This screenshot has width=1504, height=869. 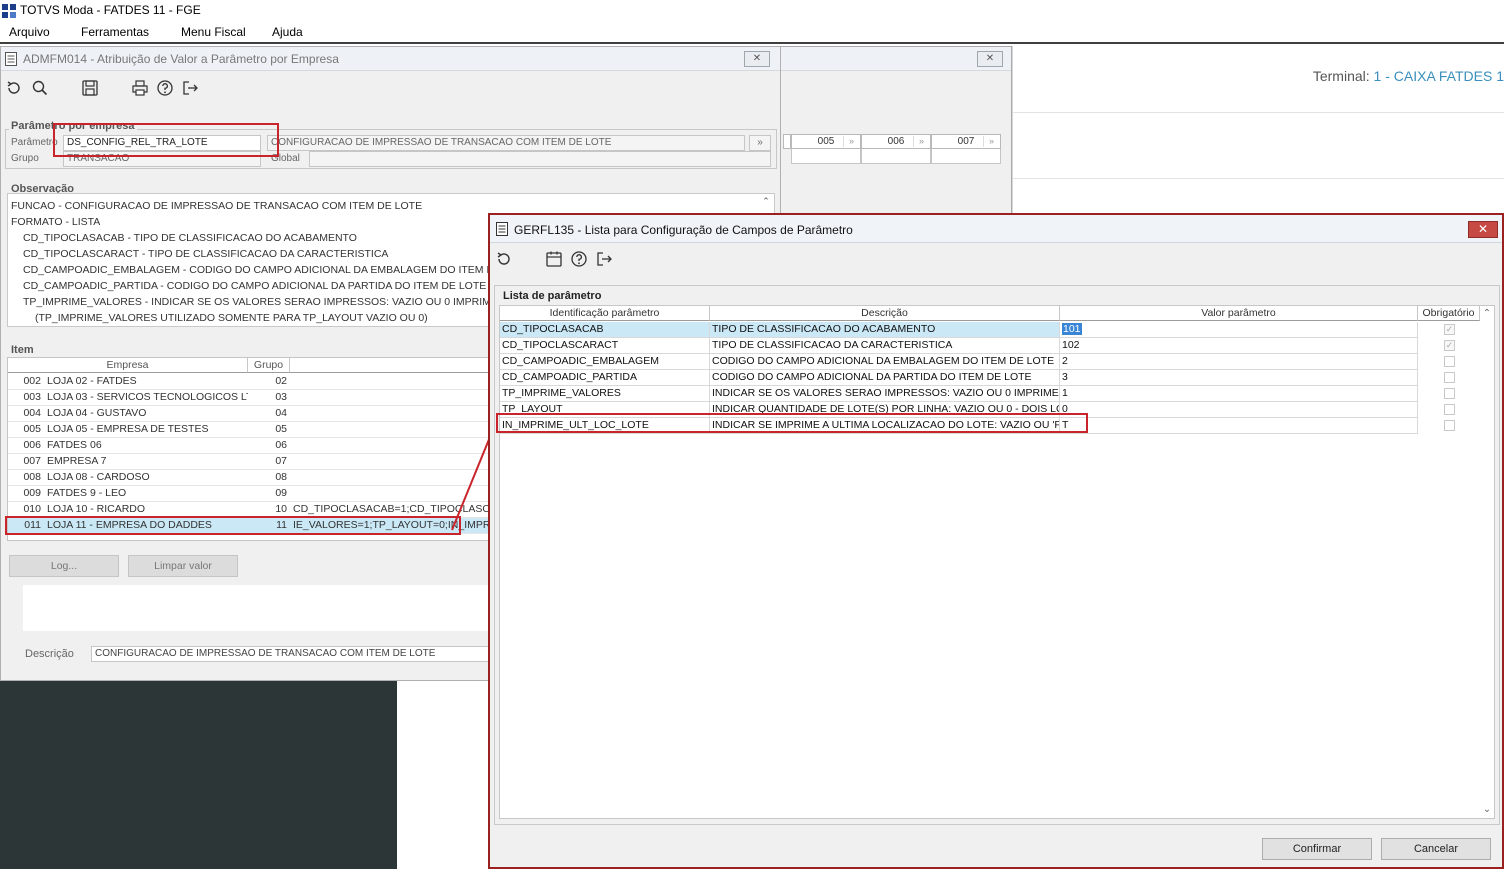 I want to click on secondary-window: ✕ 005 » 006 » 007 », so click(x=896, y=131).